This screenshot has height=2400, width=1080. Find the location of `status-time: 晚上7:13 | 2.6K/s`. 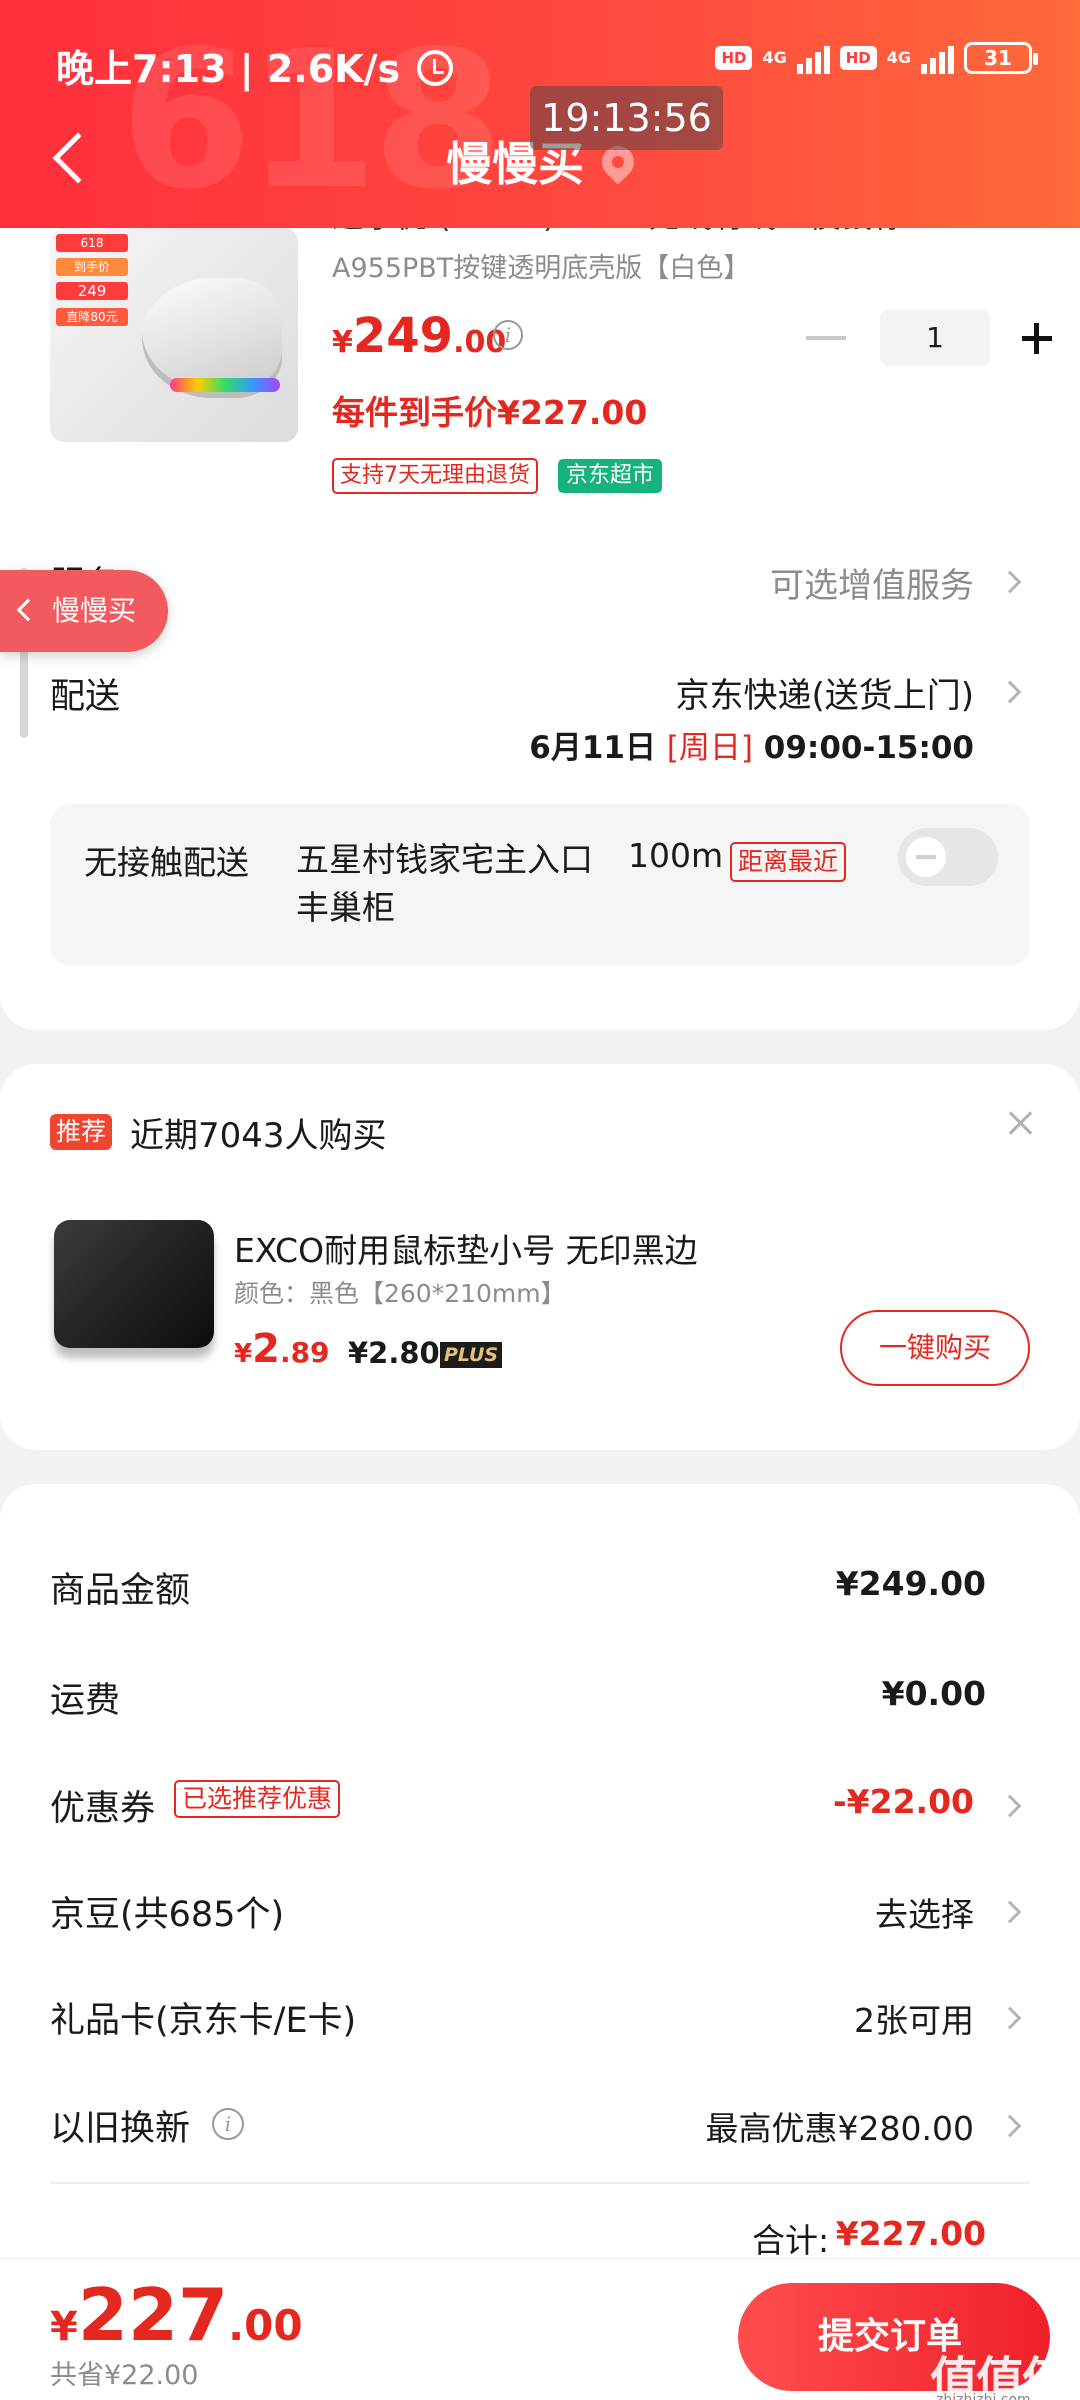

status-time: 晚上7:13 | 2.6K/s is located at coordinates (255, 65).